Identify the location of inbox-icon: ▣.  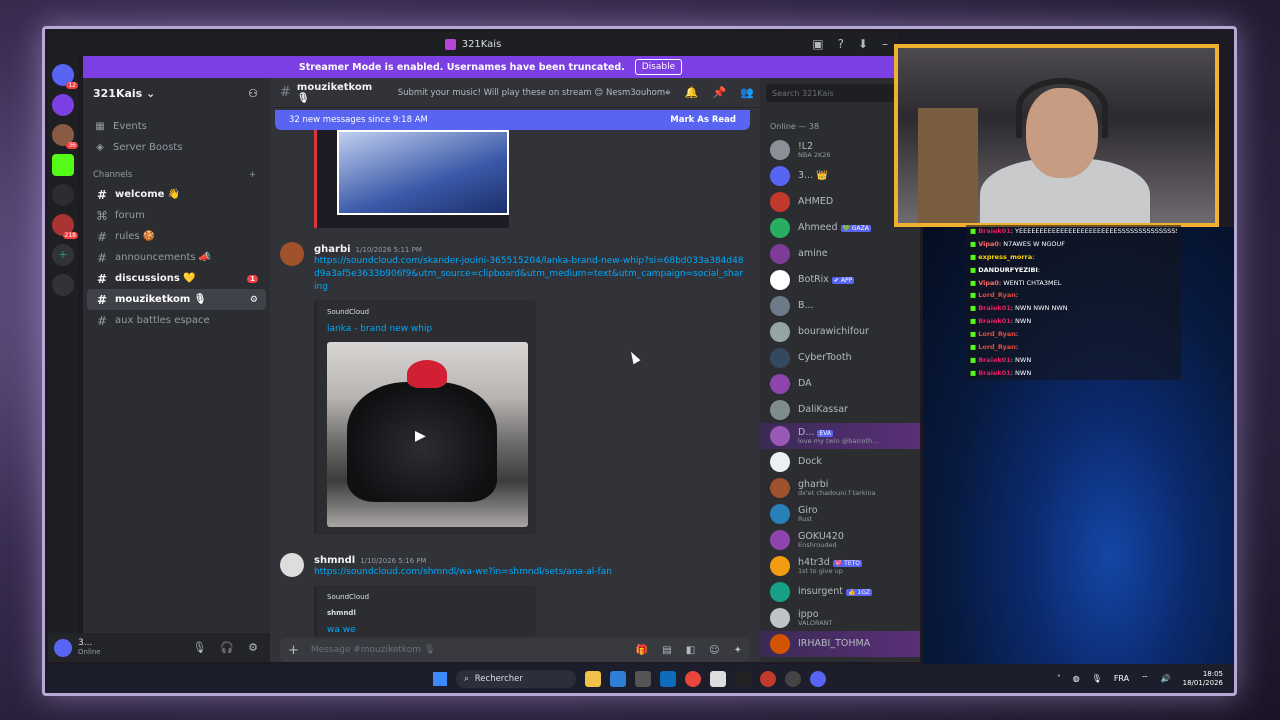
(817, 44).